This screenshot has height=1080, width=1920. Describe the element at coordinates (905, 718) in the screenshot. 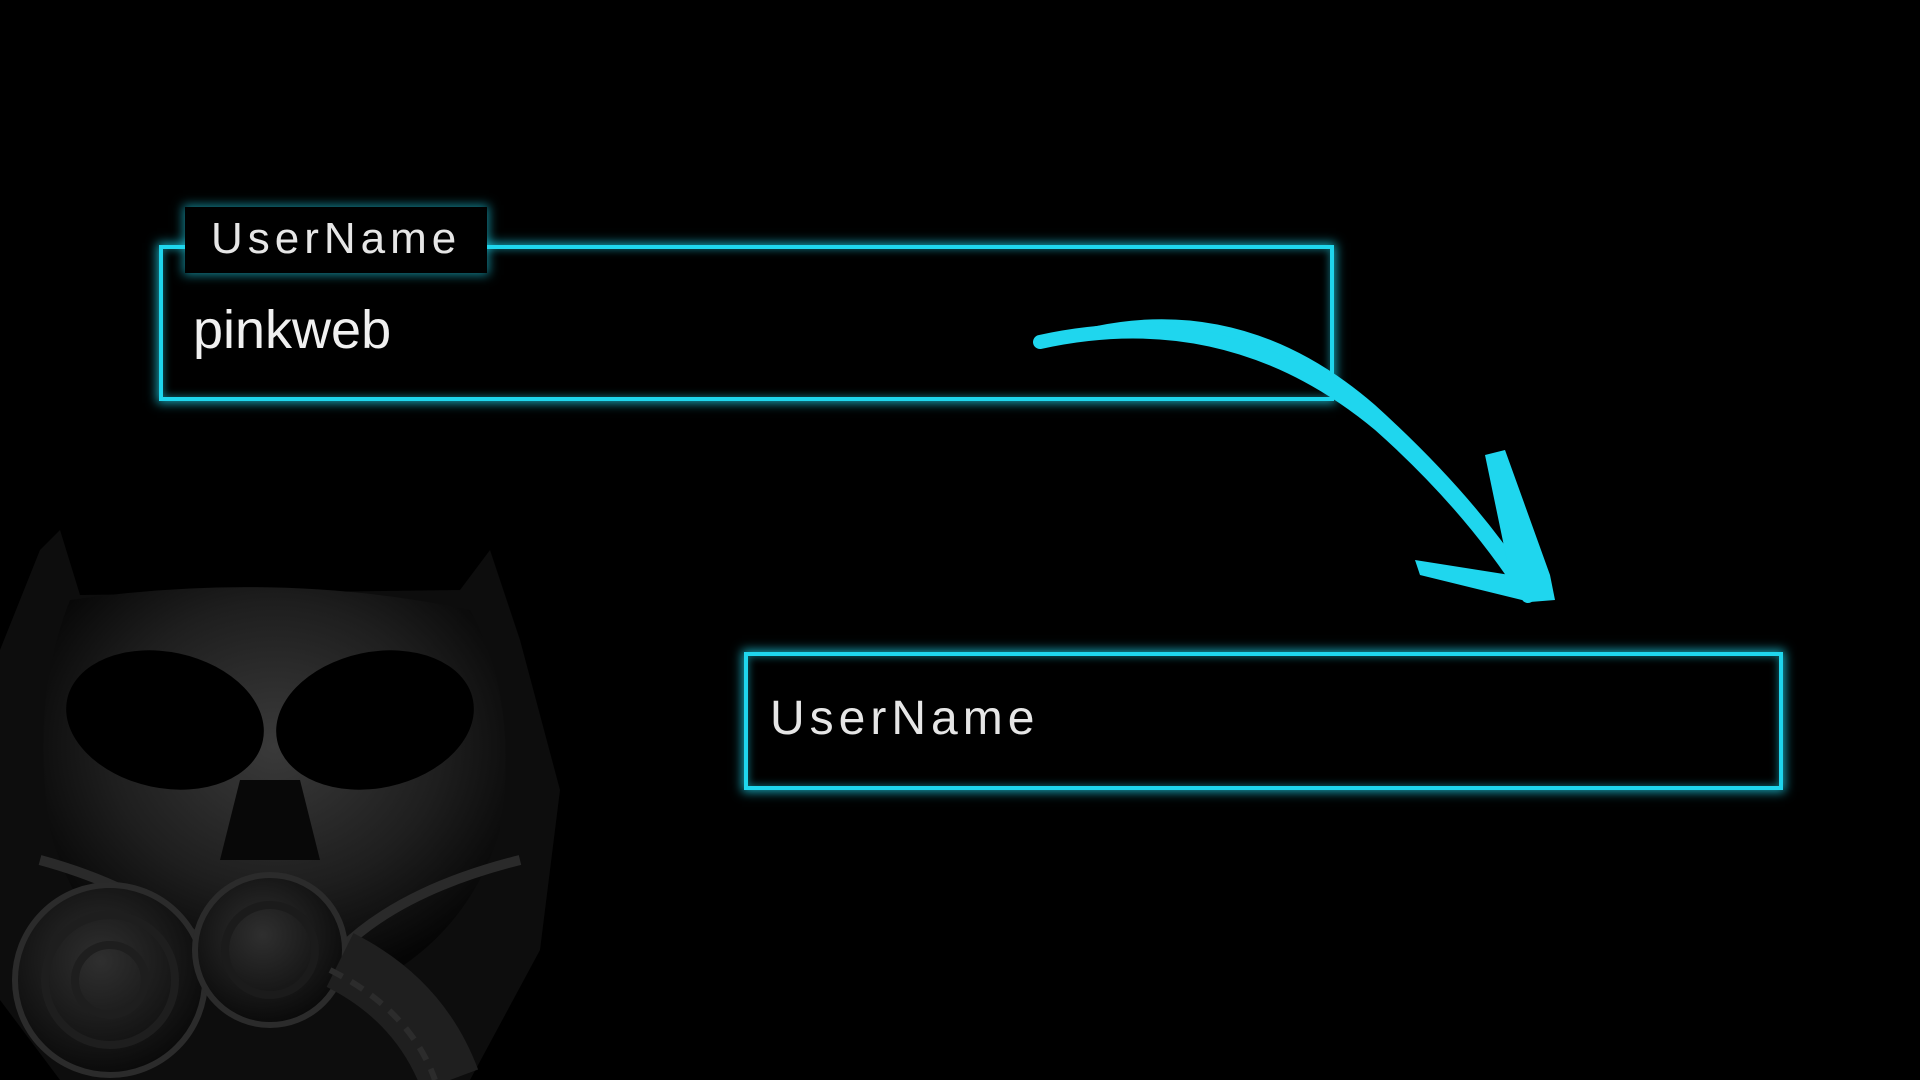

I see `username-placeholder: UserName` at that location.